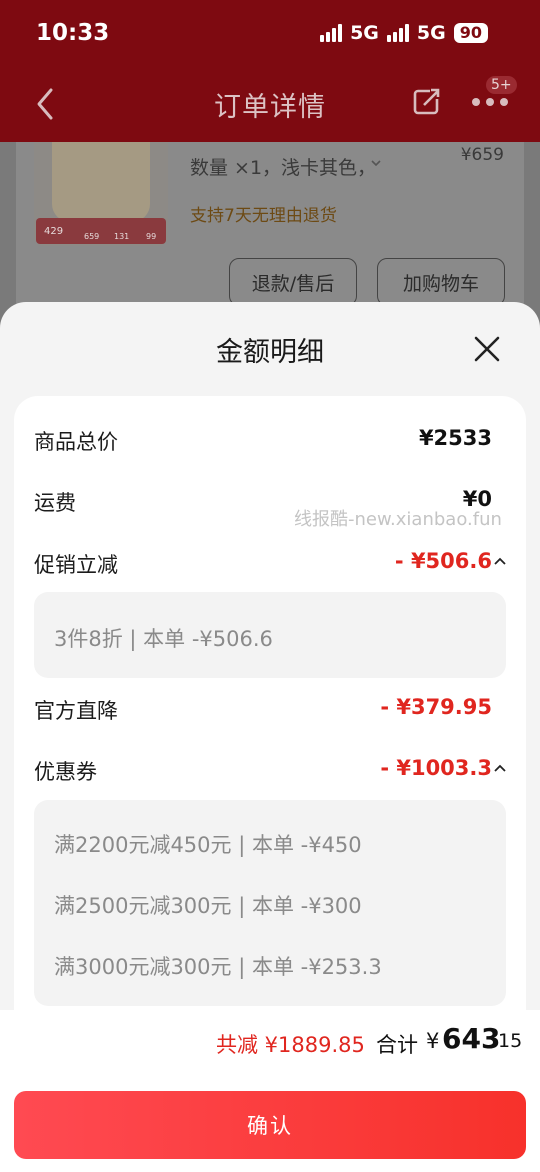 This screenshot has width=540, height=1172. Describe the element at coordinates (270, 35) in the screenshot. I see `status-bar: 10:33 5G 5G 90` at that location.